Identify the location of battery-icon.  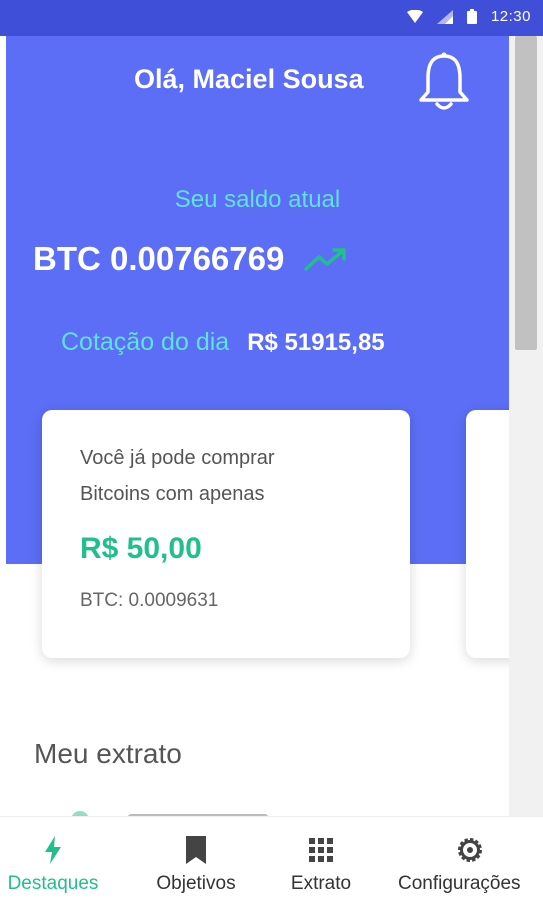
(471, 16).